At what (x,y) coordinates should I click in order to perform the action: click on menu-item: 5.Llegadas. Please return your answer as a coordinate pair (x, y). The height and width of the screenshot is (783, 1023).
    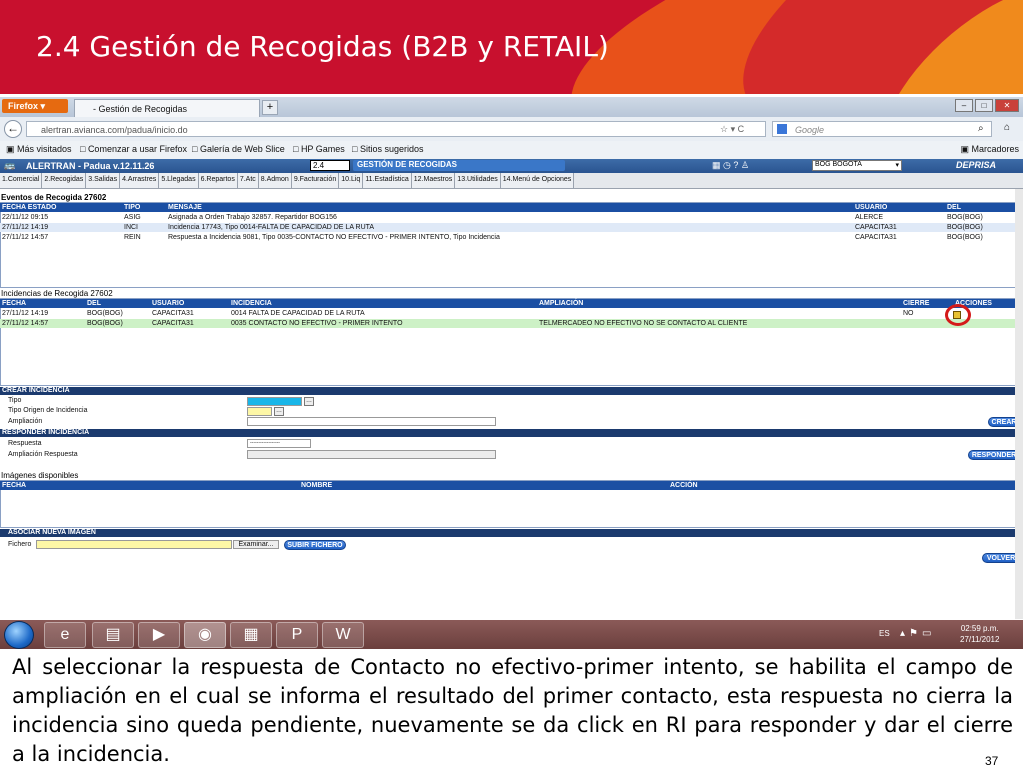
    Looking at the image, I should click on (179, 180).